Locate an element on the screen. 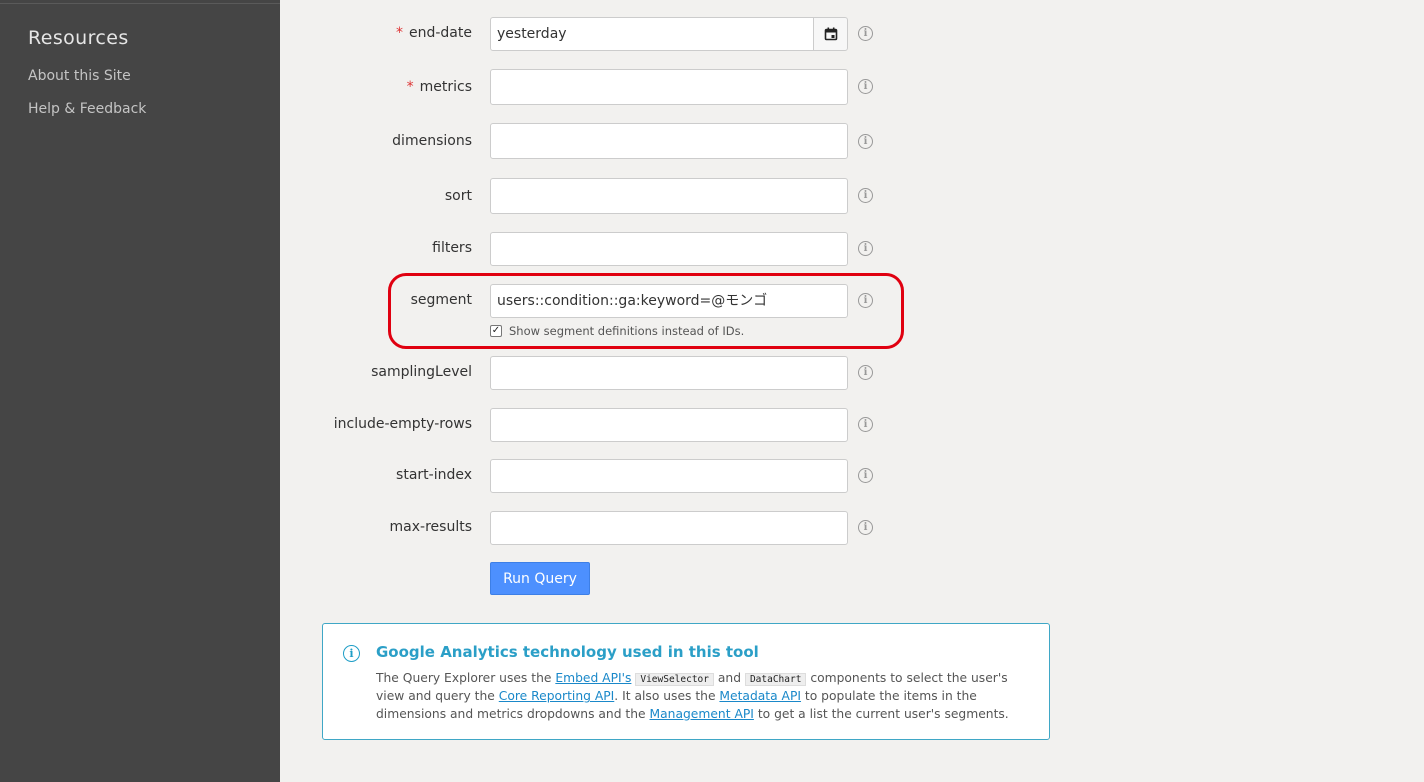 The height and width of the screenshot is (782, 1424). embed-api-link: Embed API's is located at coordinates (593, 678).